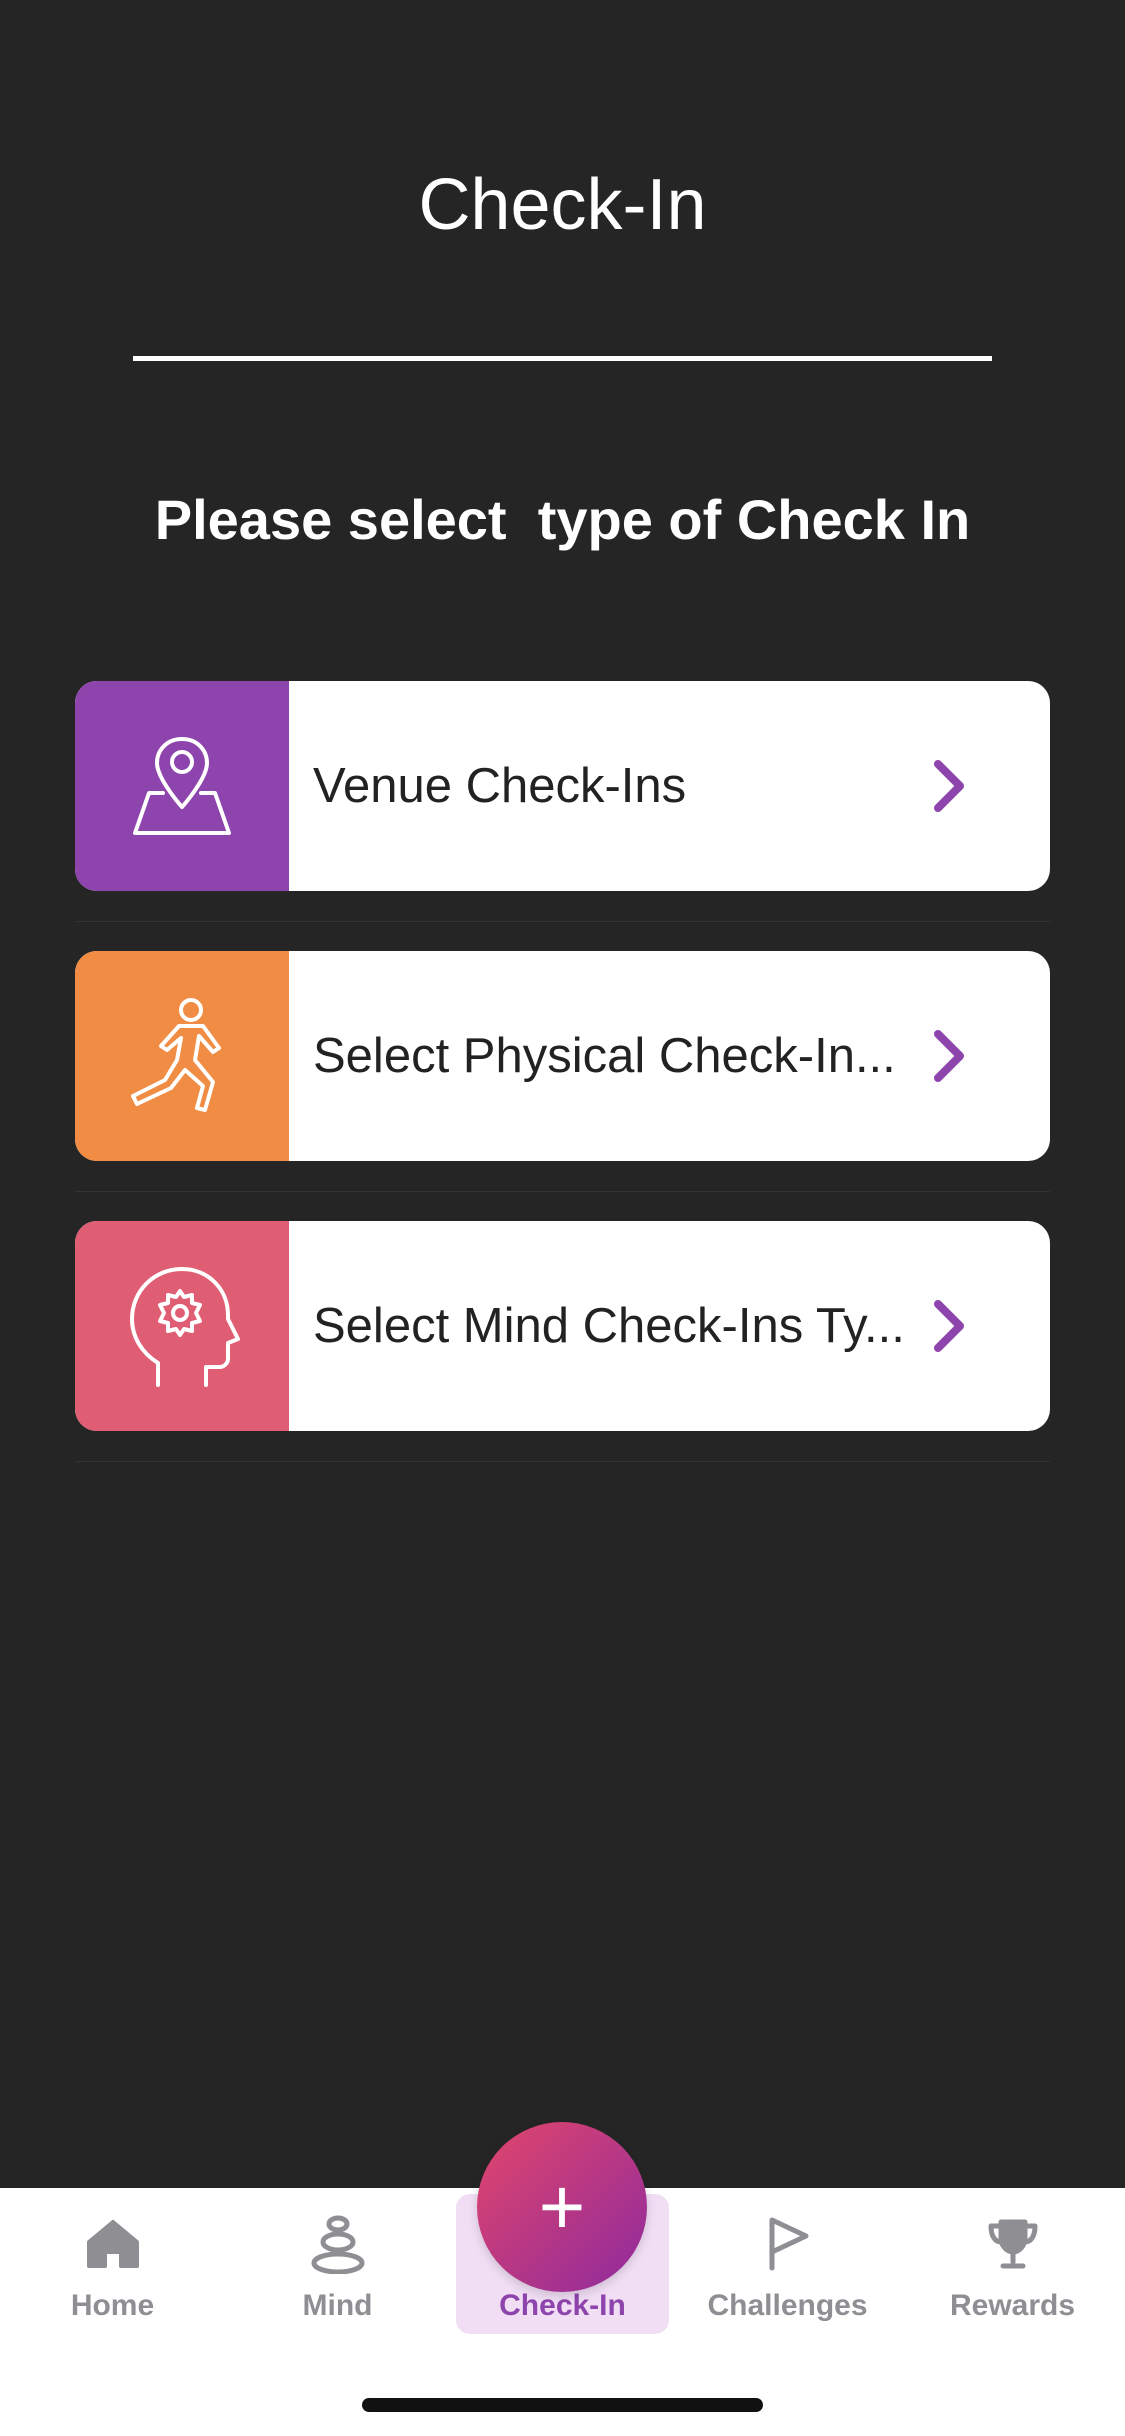 The image size is (1125, 2436). I want to click on tab-mind: Mind, so click(337, 2263).